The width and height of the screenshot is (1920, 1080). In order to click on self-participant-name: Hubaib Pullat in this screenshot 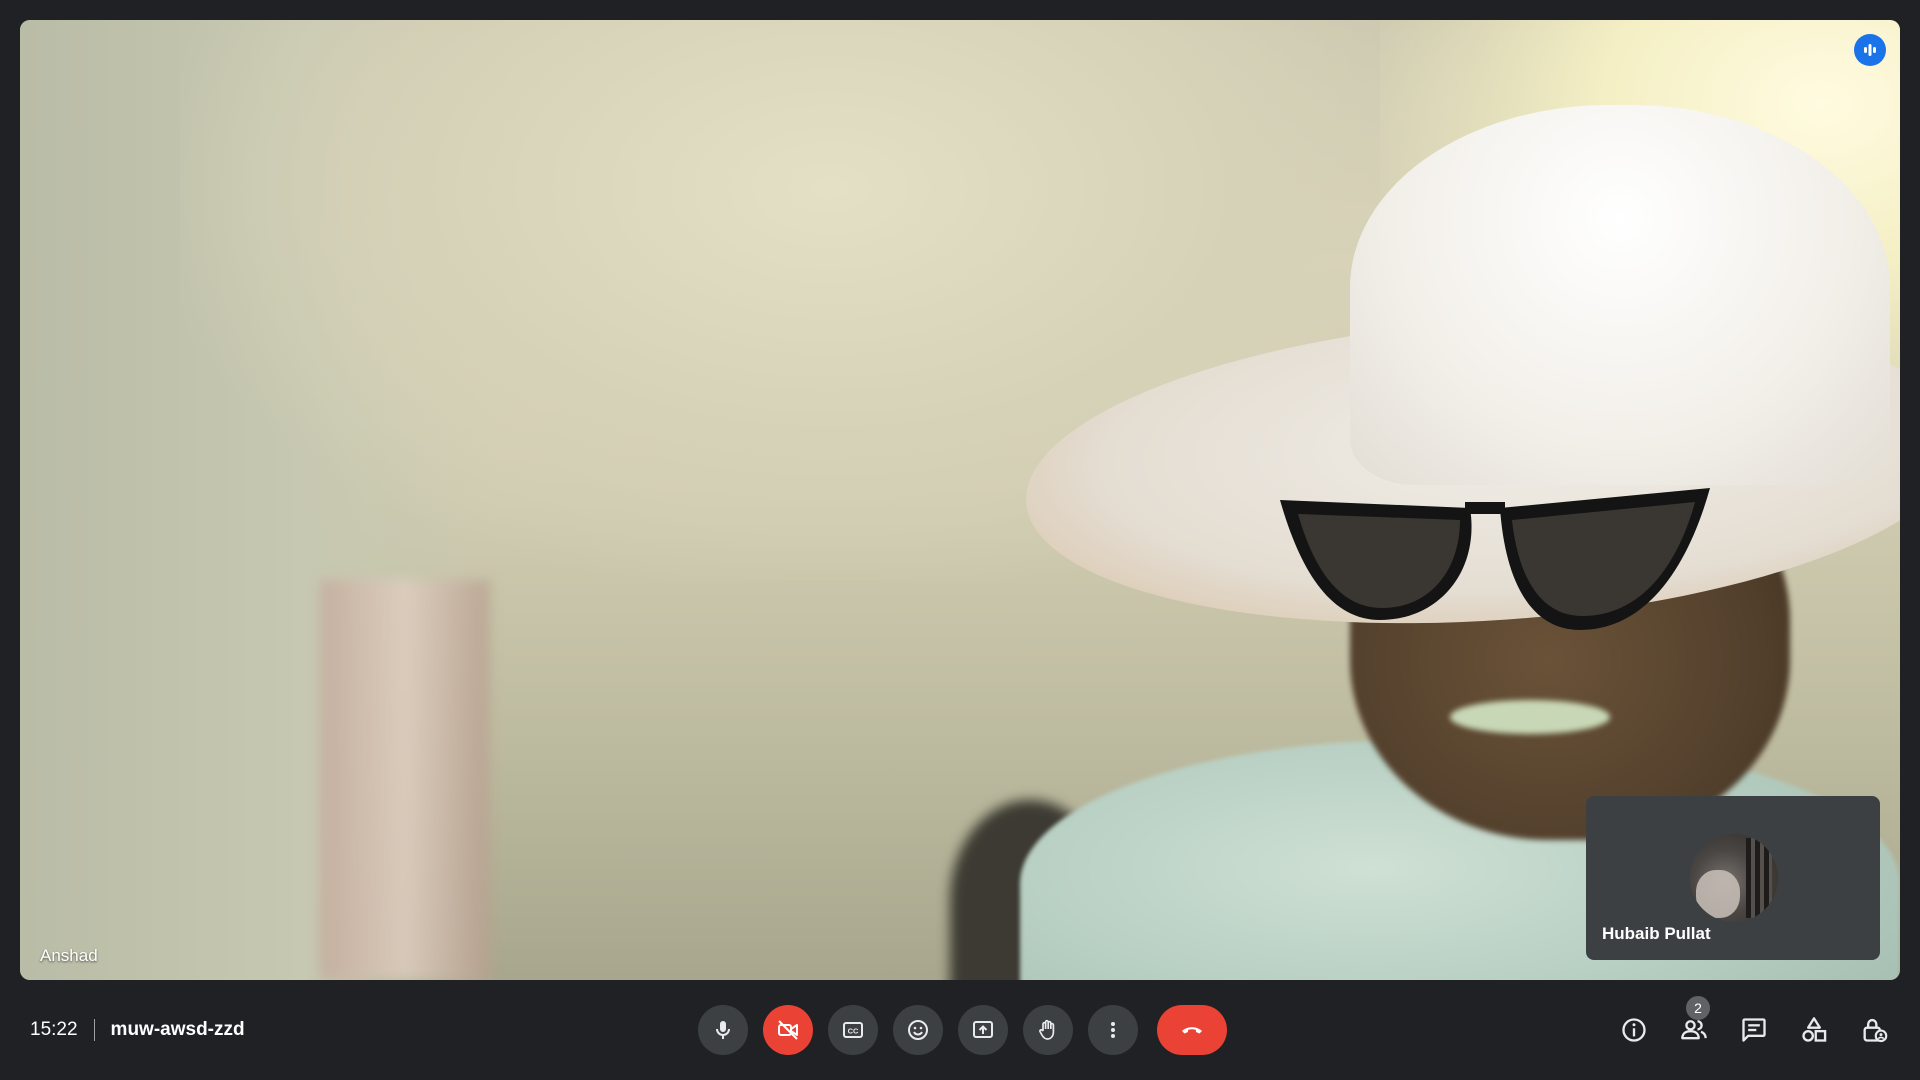, I will do `click(1656, 933)`.